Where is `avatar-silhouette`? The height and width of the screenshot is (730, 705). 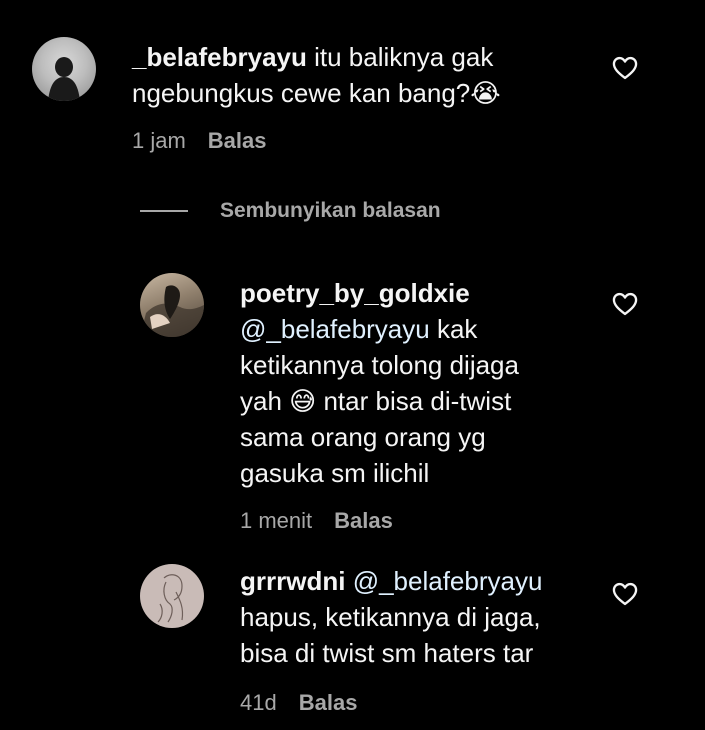 avatar-silhouette is located at coordinates (64, 79).